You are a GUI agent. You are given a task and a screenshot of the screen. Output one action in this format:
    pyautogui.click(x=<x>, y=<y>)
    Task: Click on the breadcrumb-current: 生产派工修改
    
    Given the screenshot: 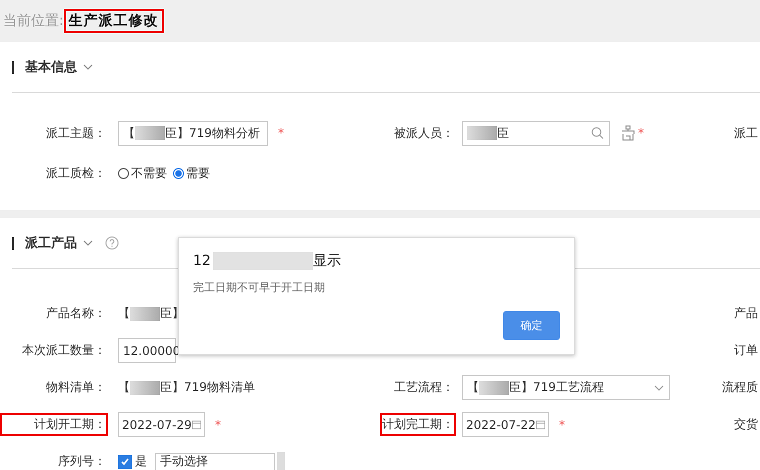 What is the action you would take?
    pyautogui.click(x=114, y=21)
    